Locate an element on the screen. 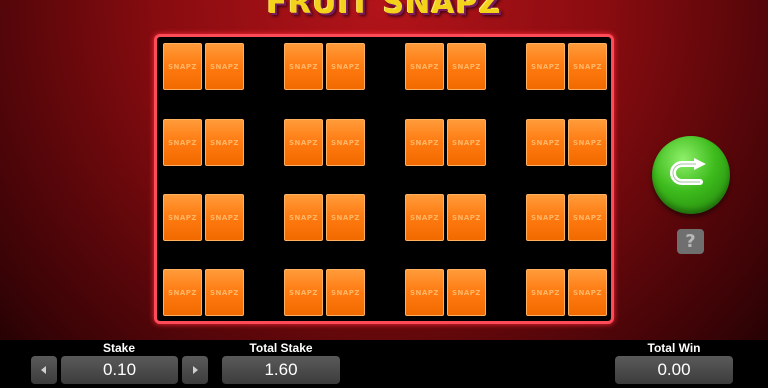  total-stake-label: Total Stake is located at coordinates (281, 348).